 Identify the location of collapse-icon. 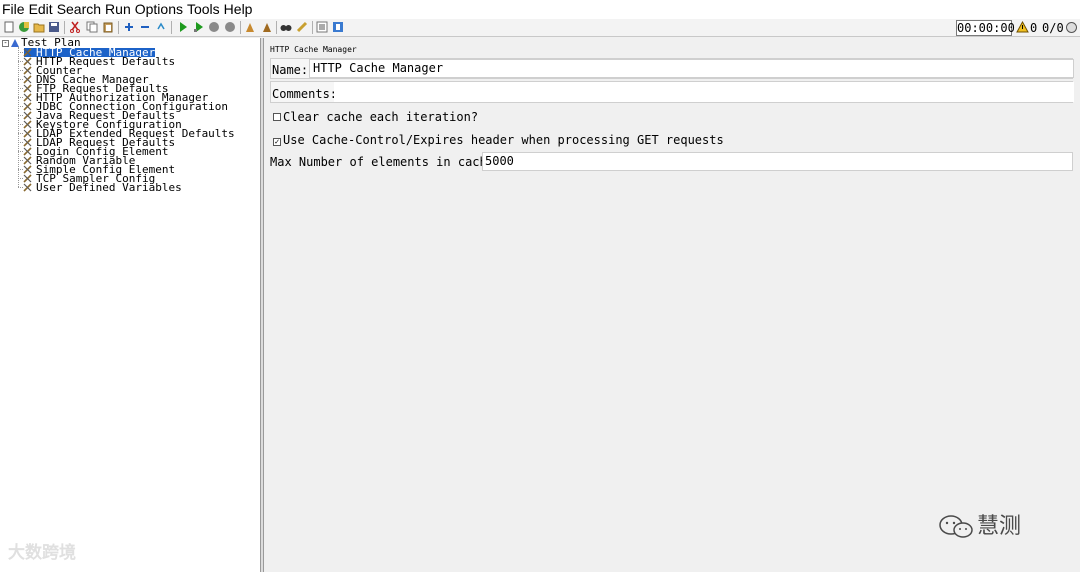
(145, 27).